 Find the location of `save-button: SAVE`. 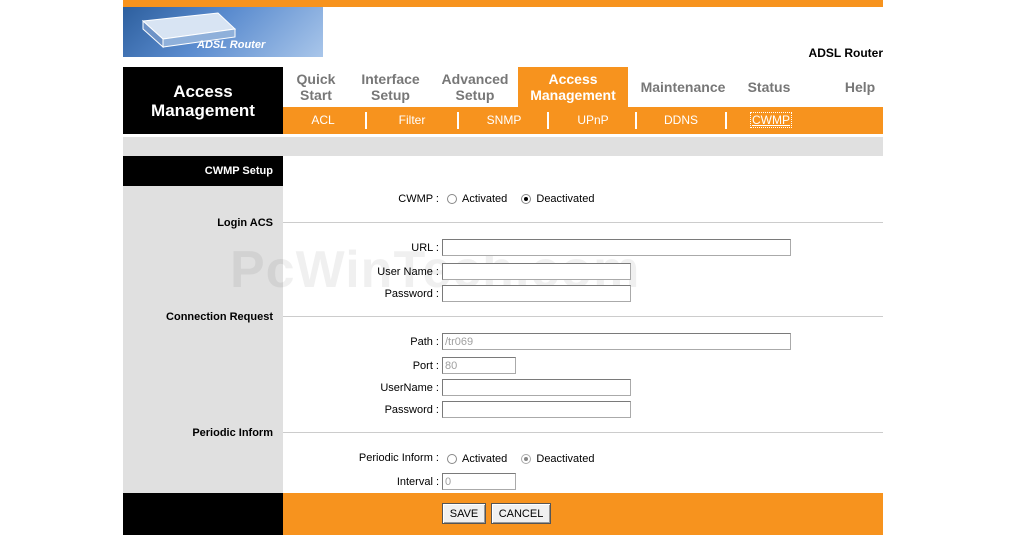

save-button: SAVE is located at coordinates (464, 513).